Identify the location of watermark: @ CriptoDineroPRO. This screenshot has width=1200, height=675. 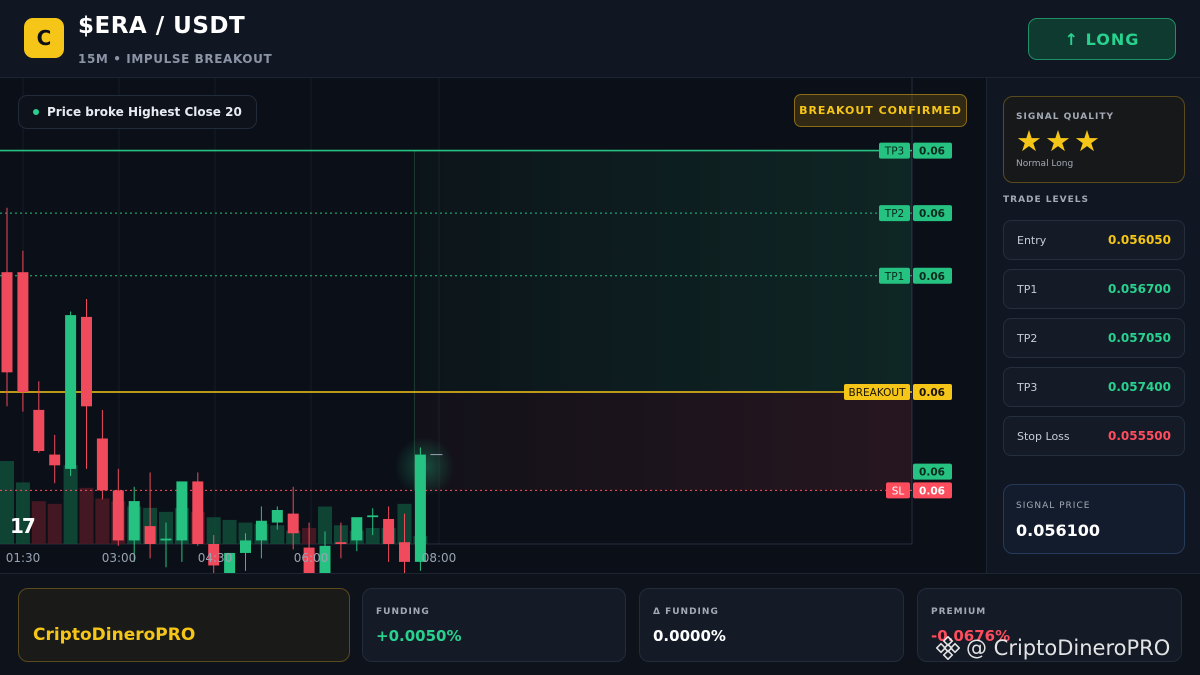
(1053, 648).